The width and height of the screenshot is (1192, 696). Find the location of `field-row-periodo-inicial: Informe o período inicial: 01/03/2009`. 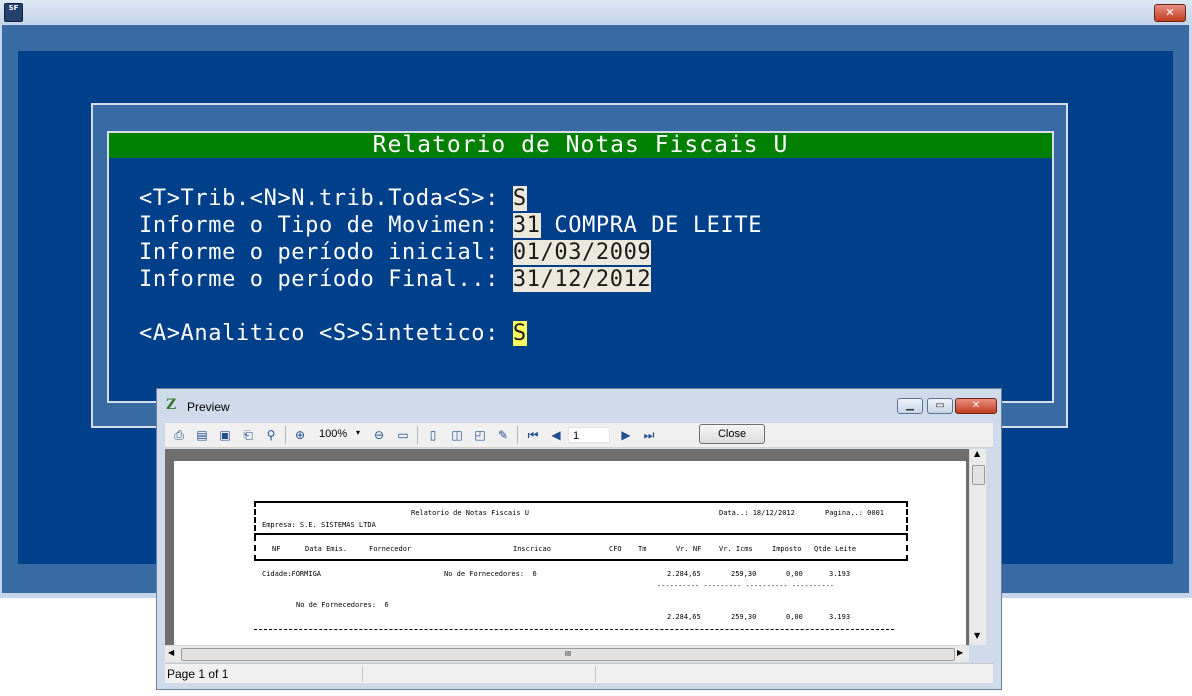

field-row-periodo-inicial: Informe o período inicial: 01/03/2009 is located at coordinates (395, 253).